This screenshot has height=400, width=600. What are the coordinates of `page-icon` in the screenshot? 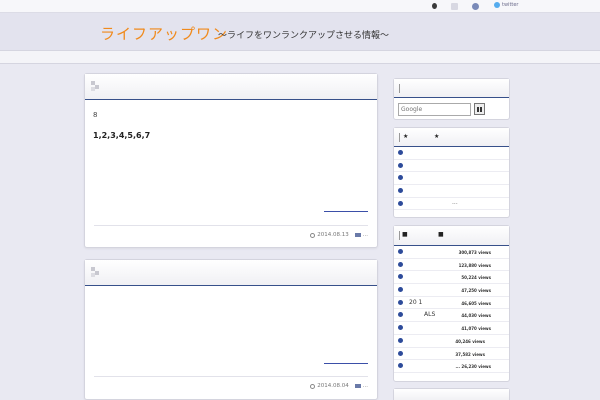 It's located at (454, 6).